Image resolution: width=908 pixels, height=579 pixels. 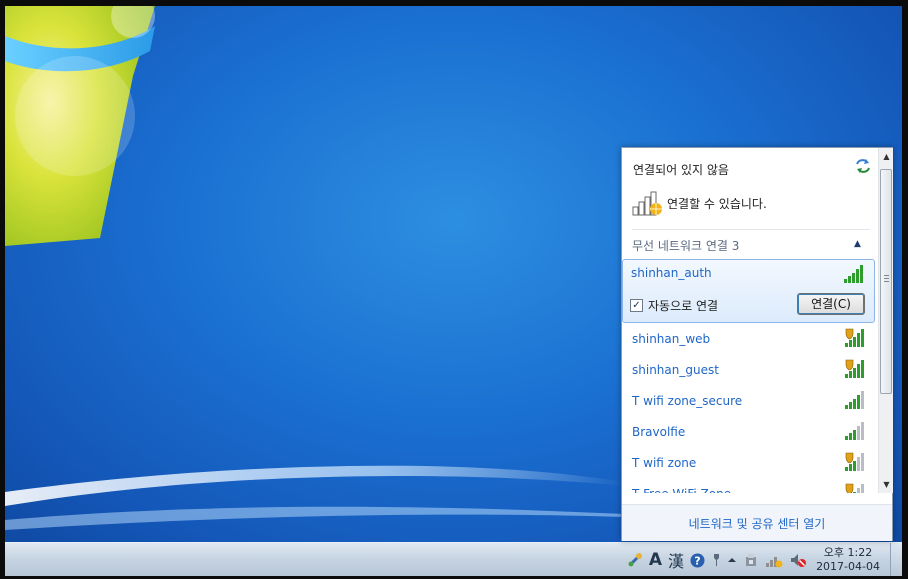 What do you see at coordinates (687, 400) in the screenshot?
I see `network-ssid: T wifi zone_secure` at bounding box center [687, 400].